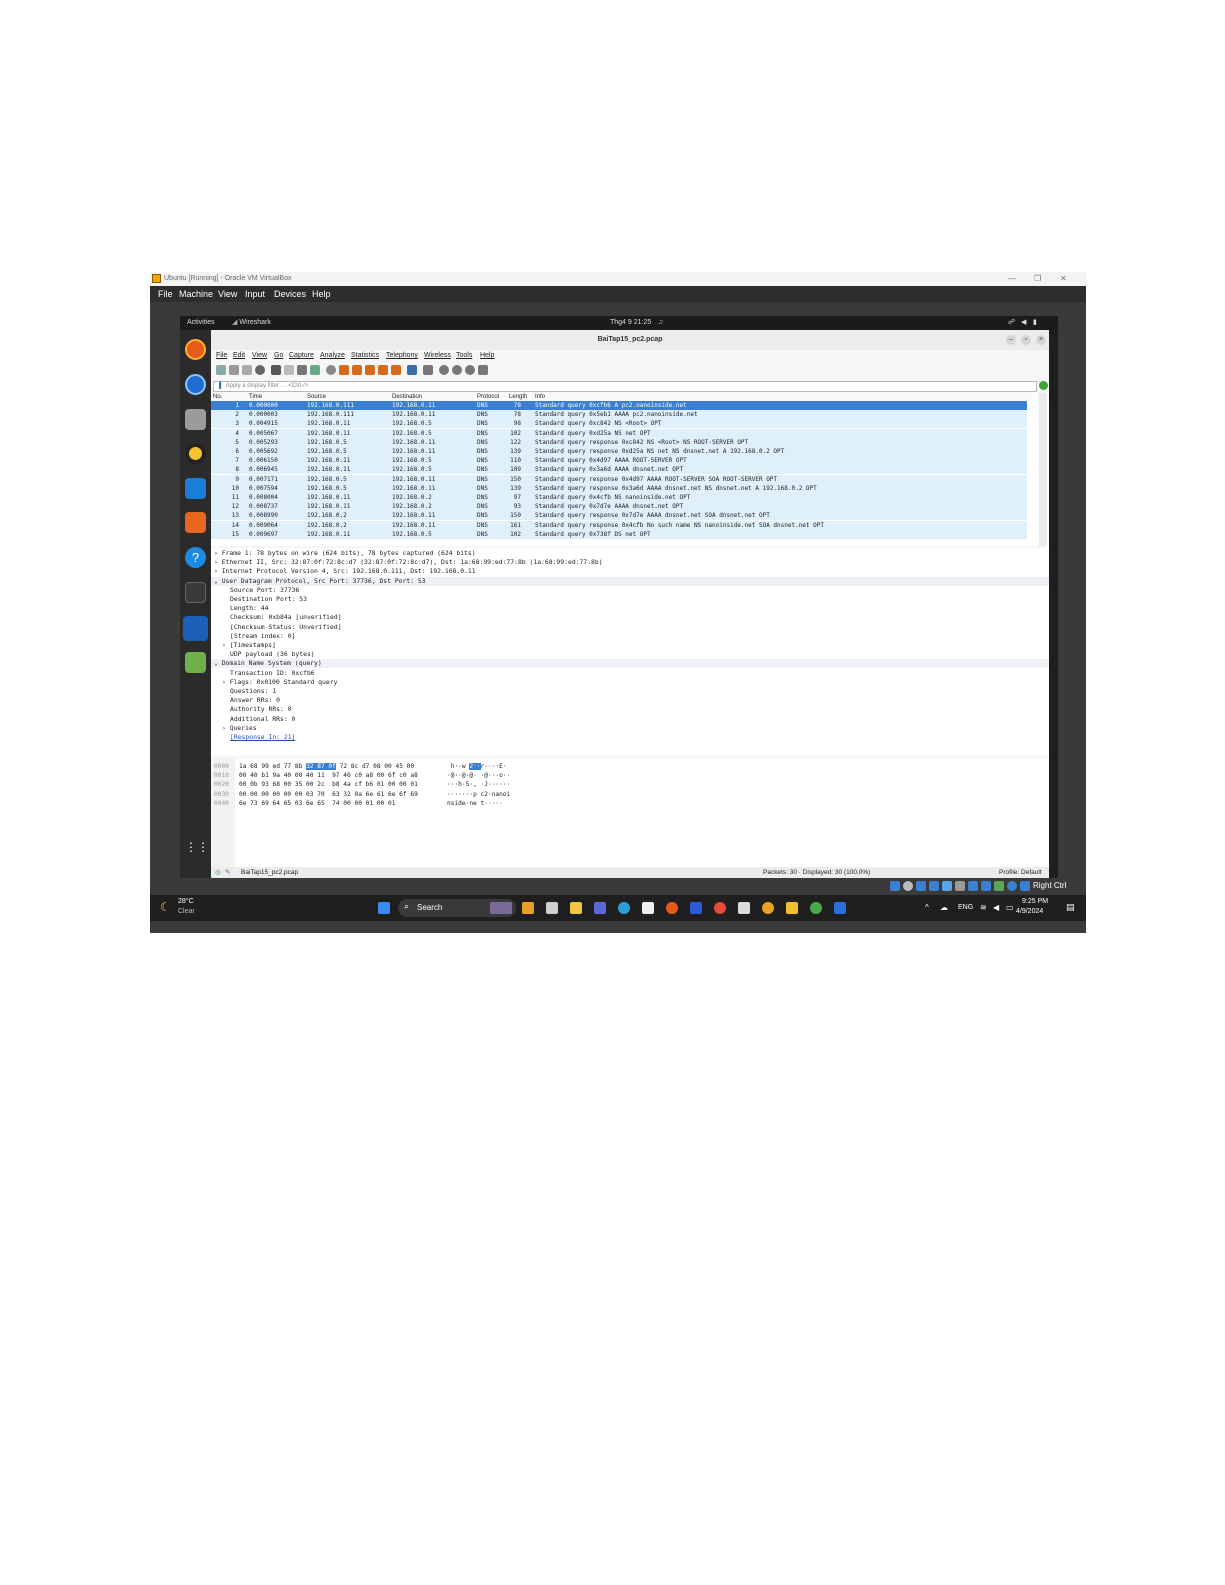 The image size is (1225, 1585). Describe the element at coordinates (264, 590) in the screenshot. I see `detail-line: Source Port: 37736` at that location.